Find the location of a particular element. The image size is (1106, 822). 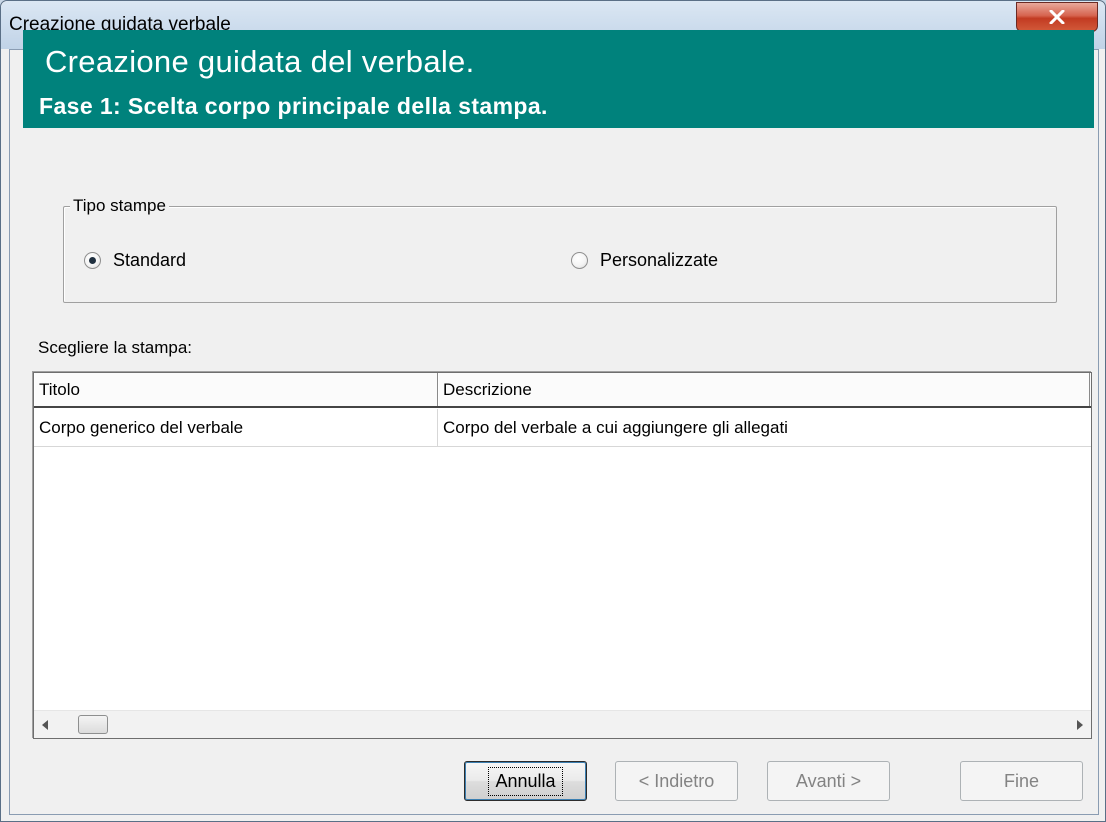

cancel-button: Annulla is located at coordinates (525, 781).